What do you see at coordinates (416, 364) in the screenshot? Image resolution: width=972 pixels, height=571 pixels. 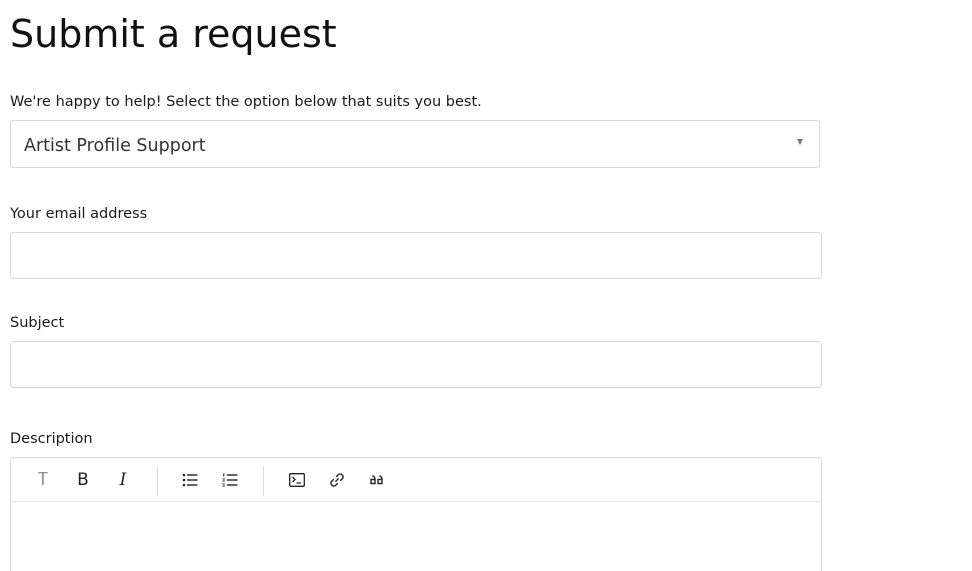 I see `subject-field` at bounding box center [416, 364].